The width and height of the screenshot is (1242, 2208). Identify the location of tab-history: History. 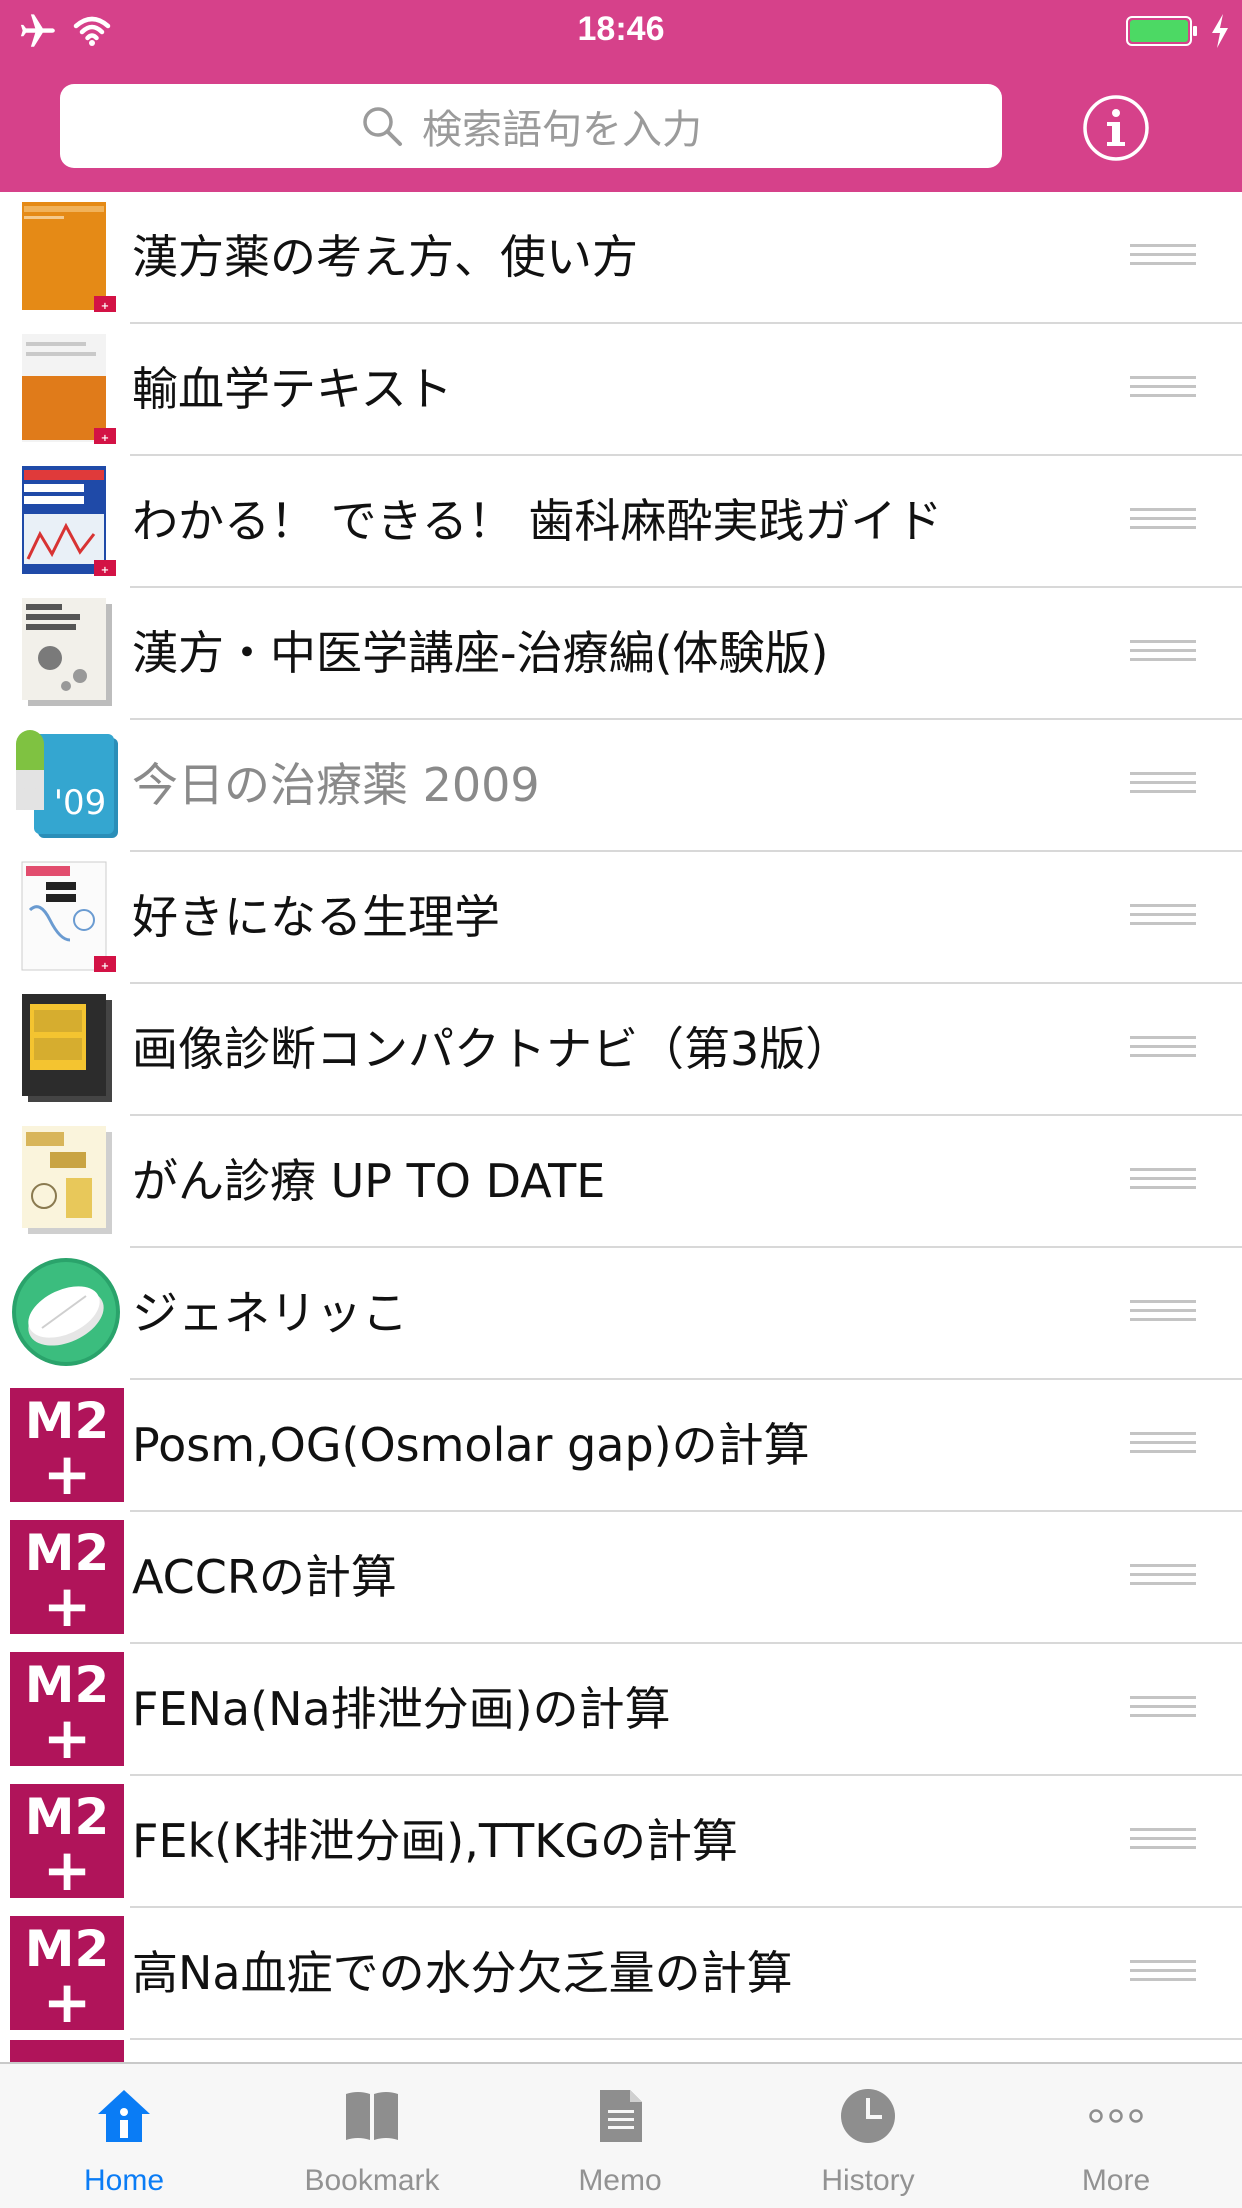
(868, 2136).